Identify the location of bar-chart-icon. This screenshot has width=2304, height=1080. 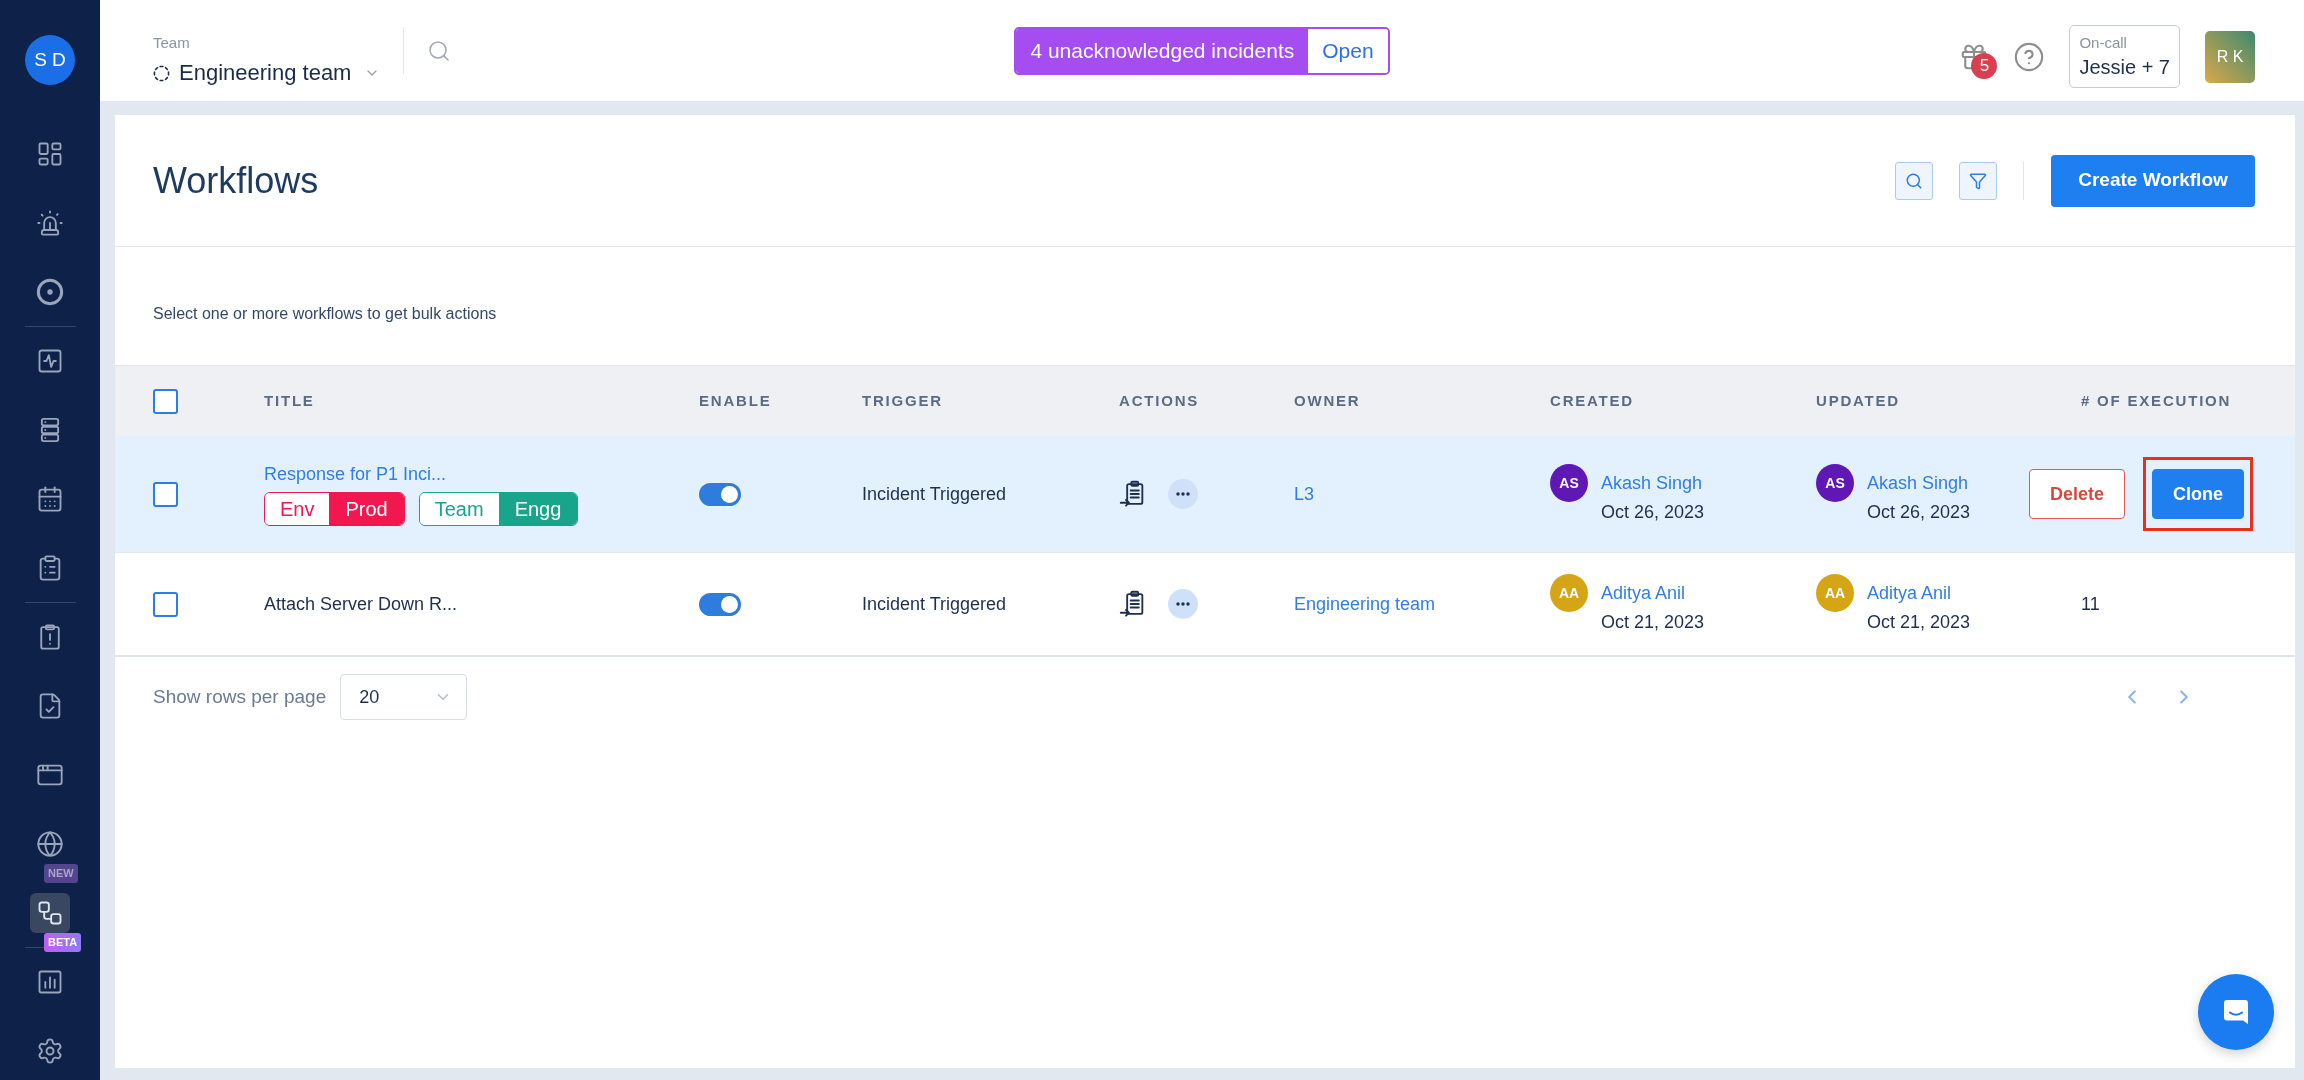
(50, 982).